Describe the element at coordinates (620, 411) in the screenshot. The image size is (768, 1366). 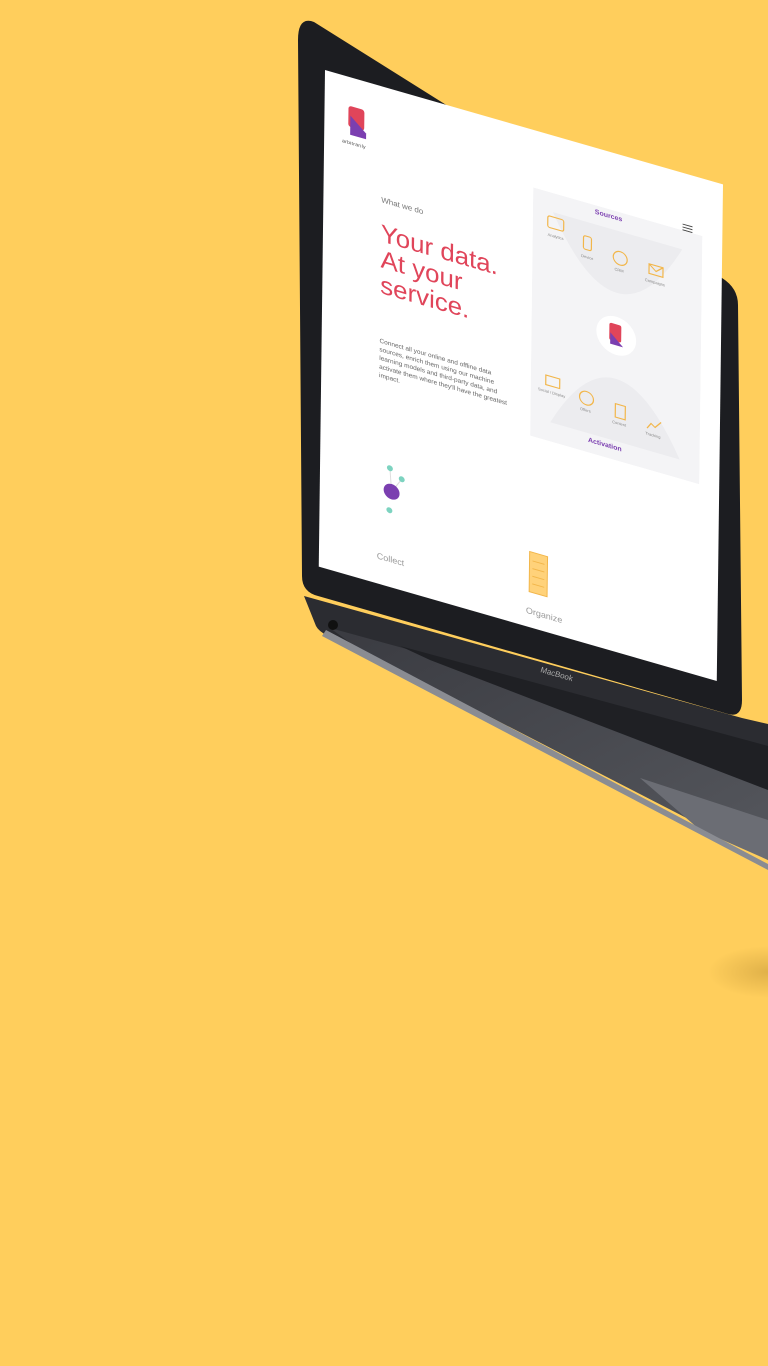
I see `content-icon` at that location.